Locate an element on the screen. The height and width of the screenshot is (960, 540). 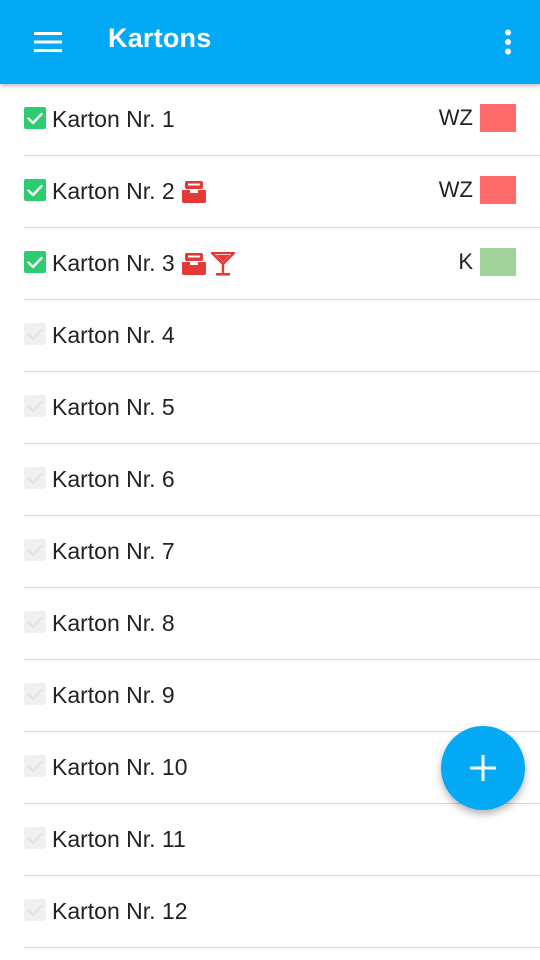
list-item-label: Karton Nr. 3 is located at coordinates (143, 263).